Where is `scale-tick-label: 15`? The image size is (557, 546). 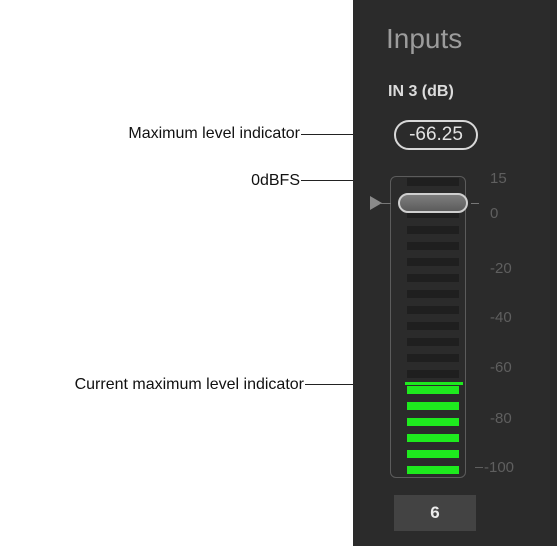
scale-tick-label: 15 is located at coordinates (498, 178).